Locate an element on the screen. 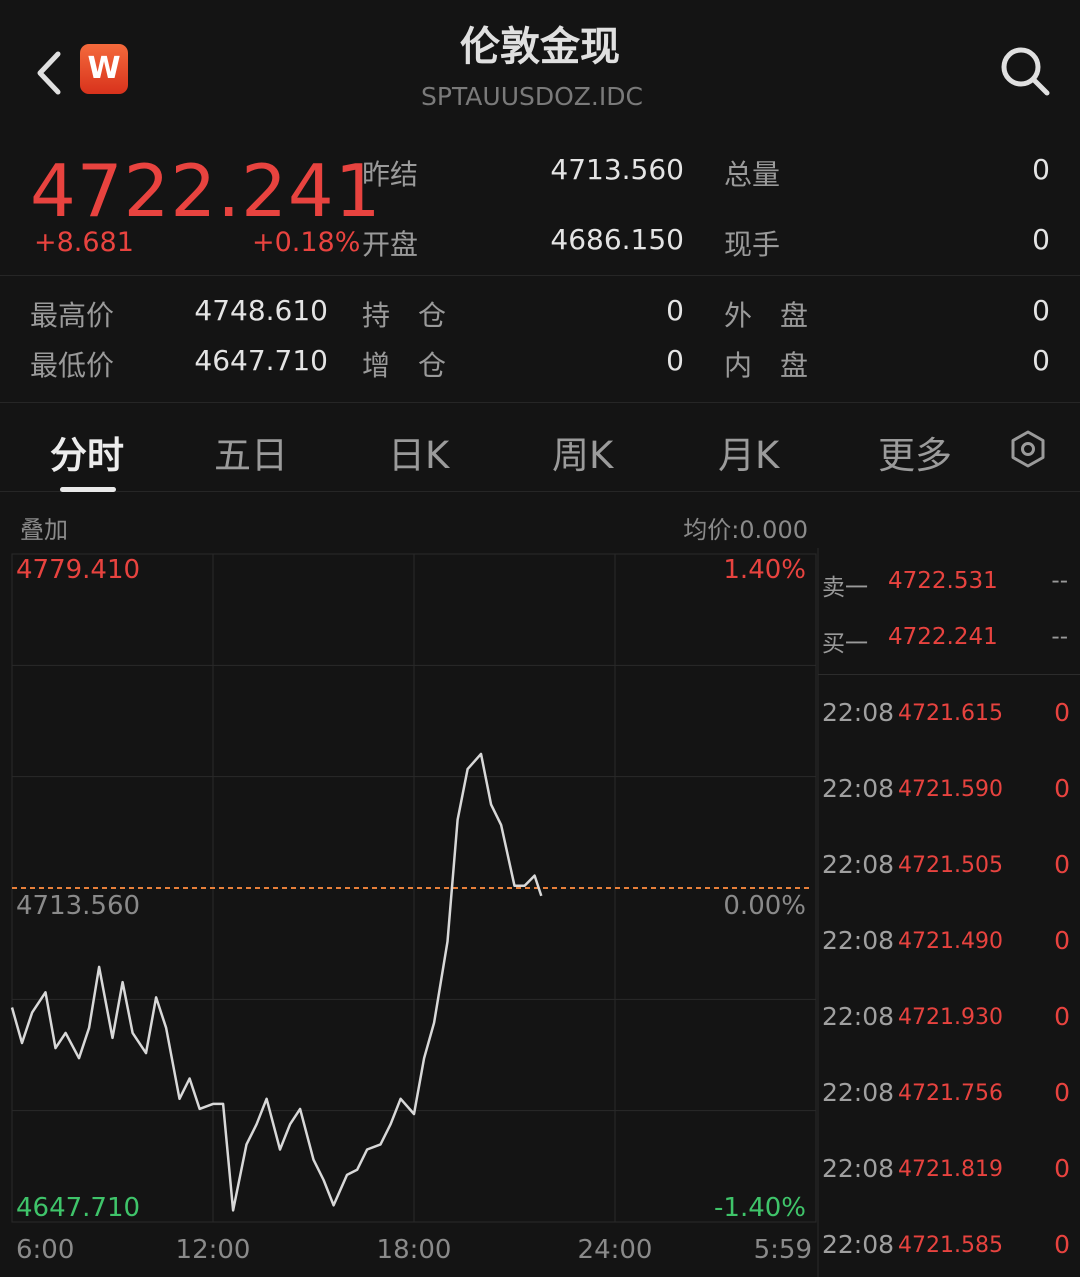  total-volume-value: 0 is located at coordinates (1041, 169).